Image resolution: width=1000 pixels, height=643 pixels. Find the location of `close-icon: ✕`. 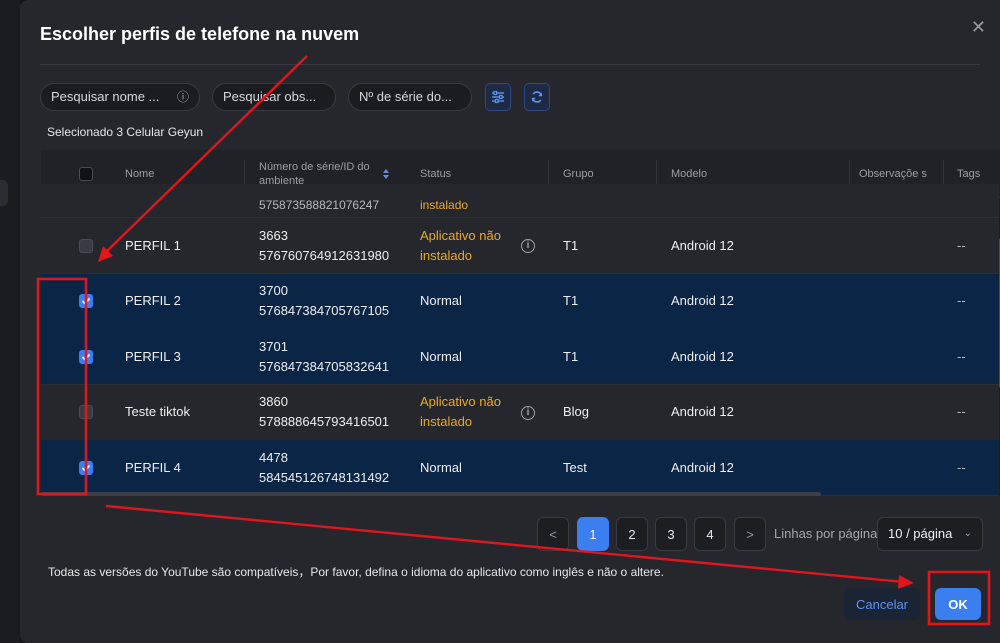

close-icon: ✕ is located at coordinates (978, 27).